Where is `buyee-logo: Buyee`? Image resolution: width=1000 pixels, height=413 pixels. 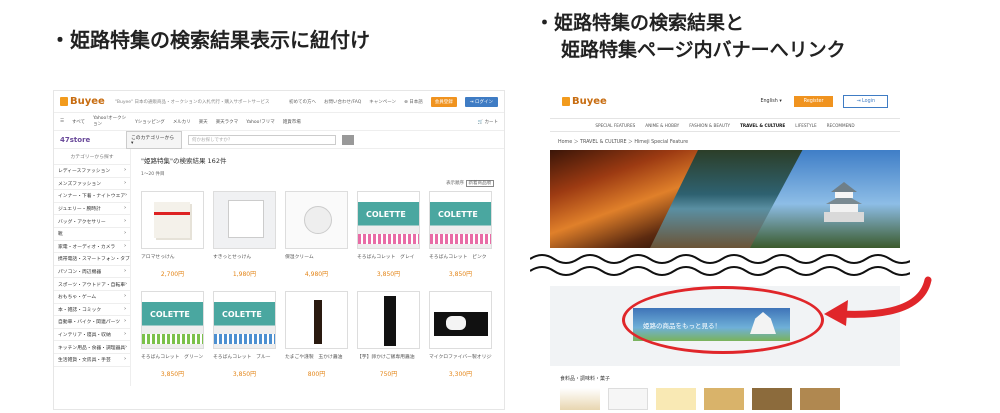
buyee-logo: Buyee is located at coordinates (82, 101).